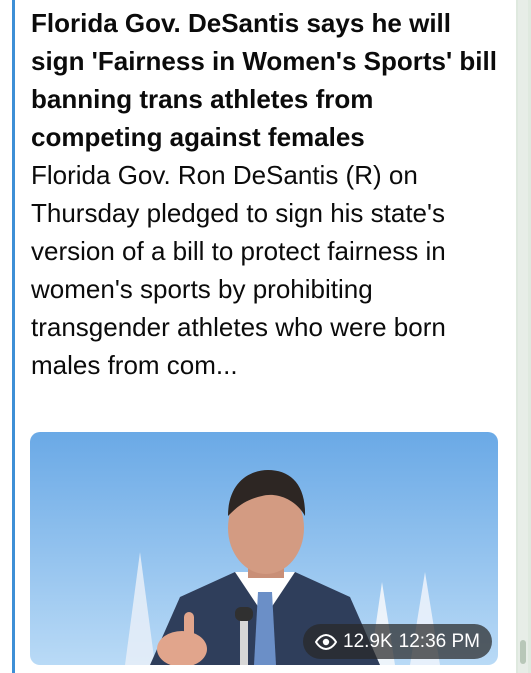 This screenshot has width=531, height=673. I want to click on message-meta: 12.9K 12:36 PM, so click(397, 641).